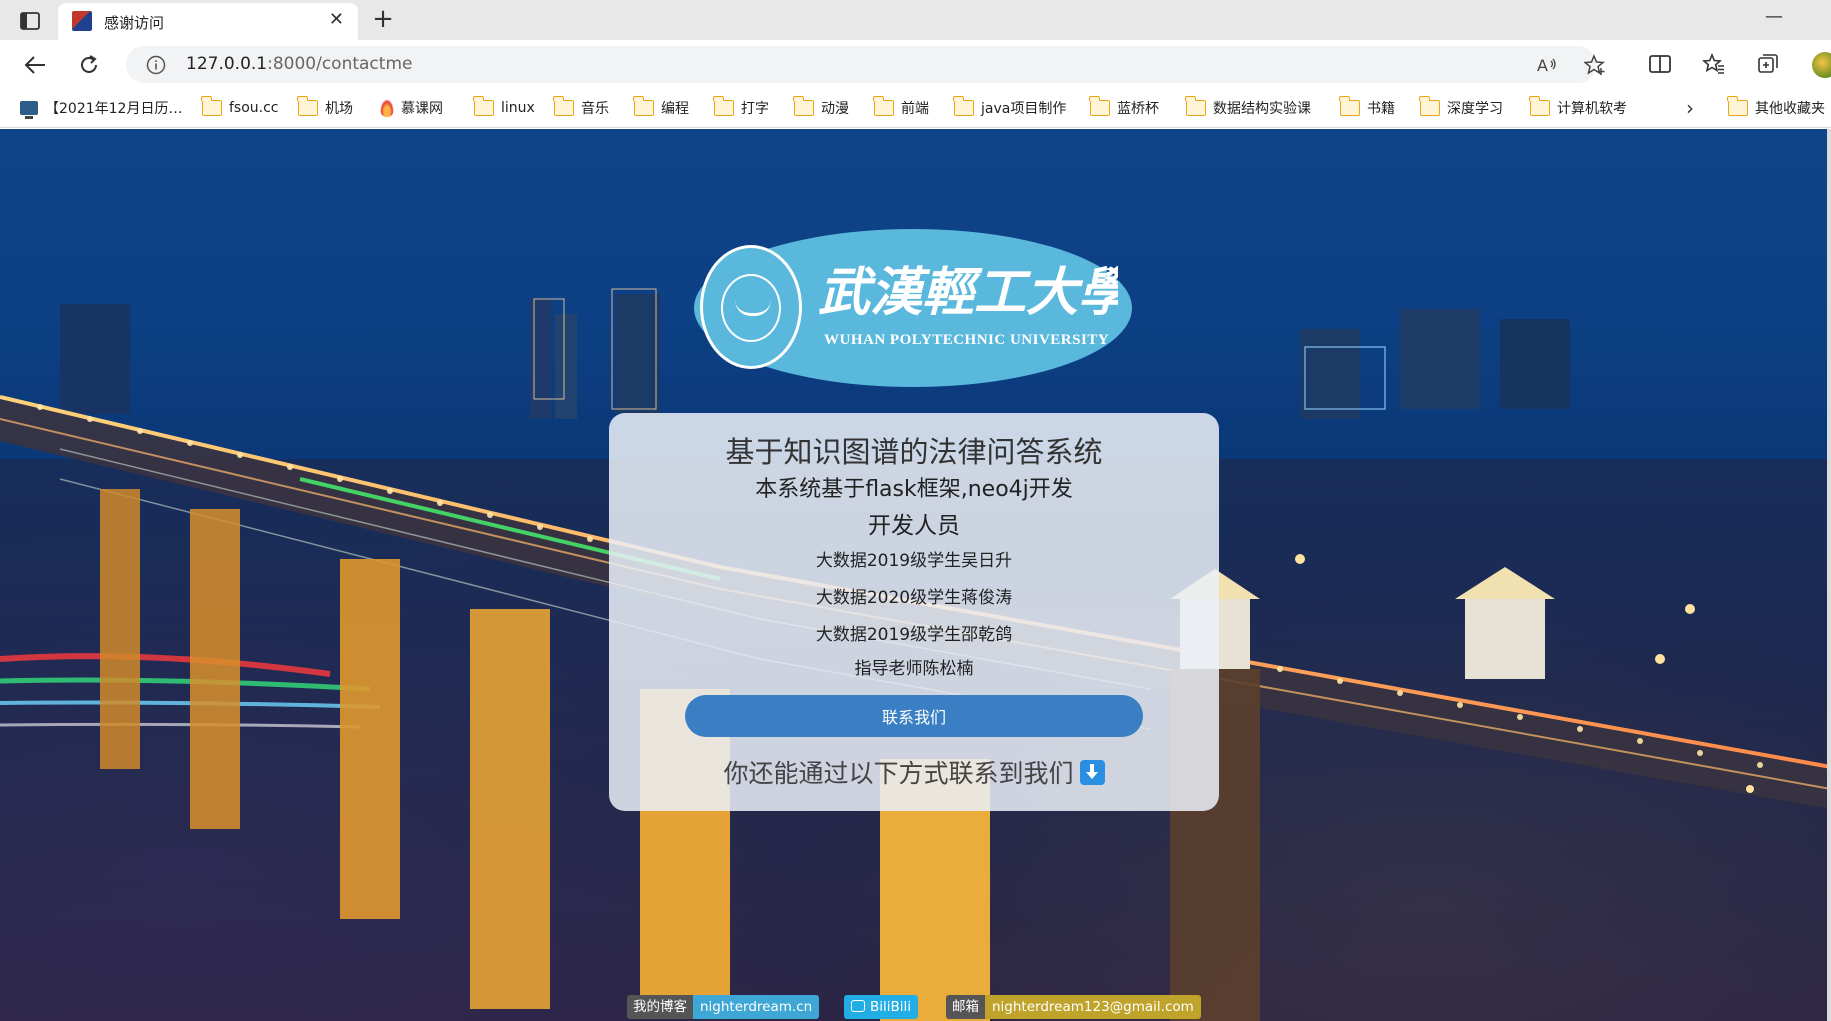 This screenshot has height=1021, width=1831. I want to click on bookmark-item: 音乐, so click(581, 108).